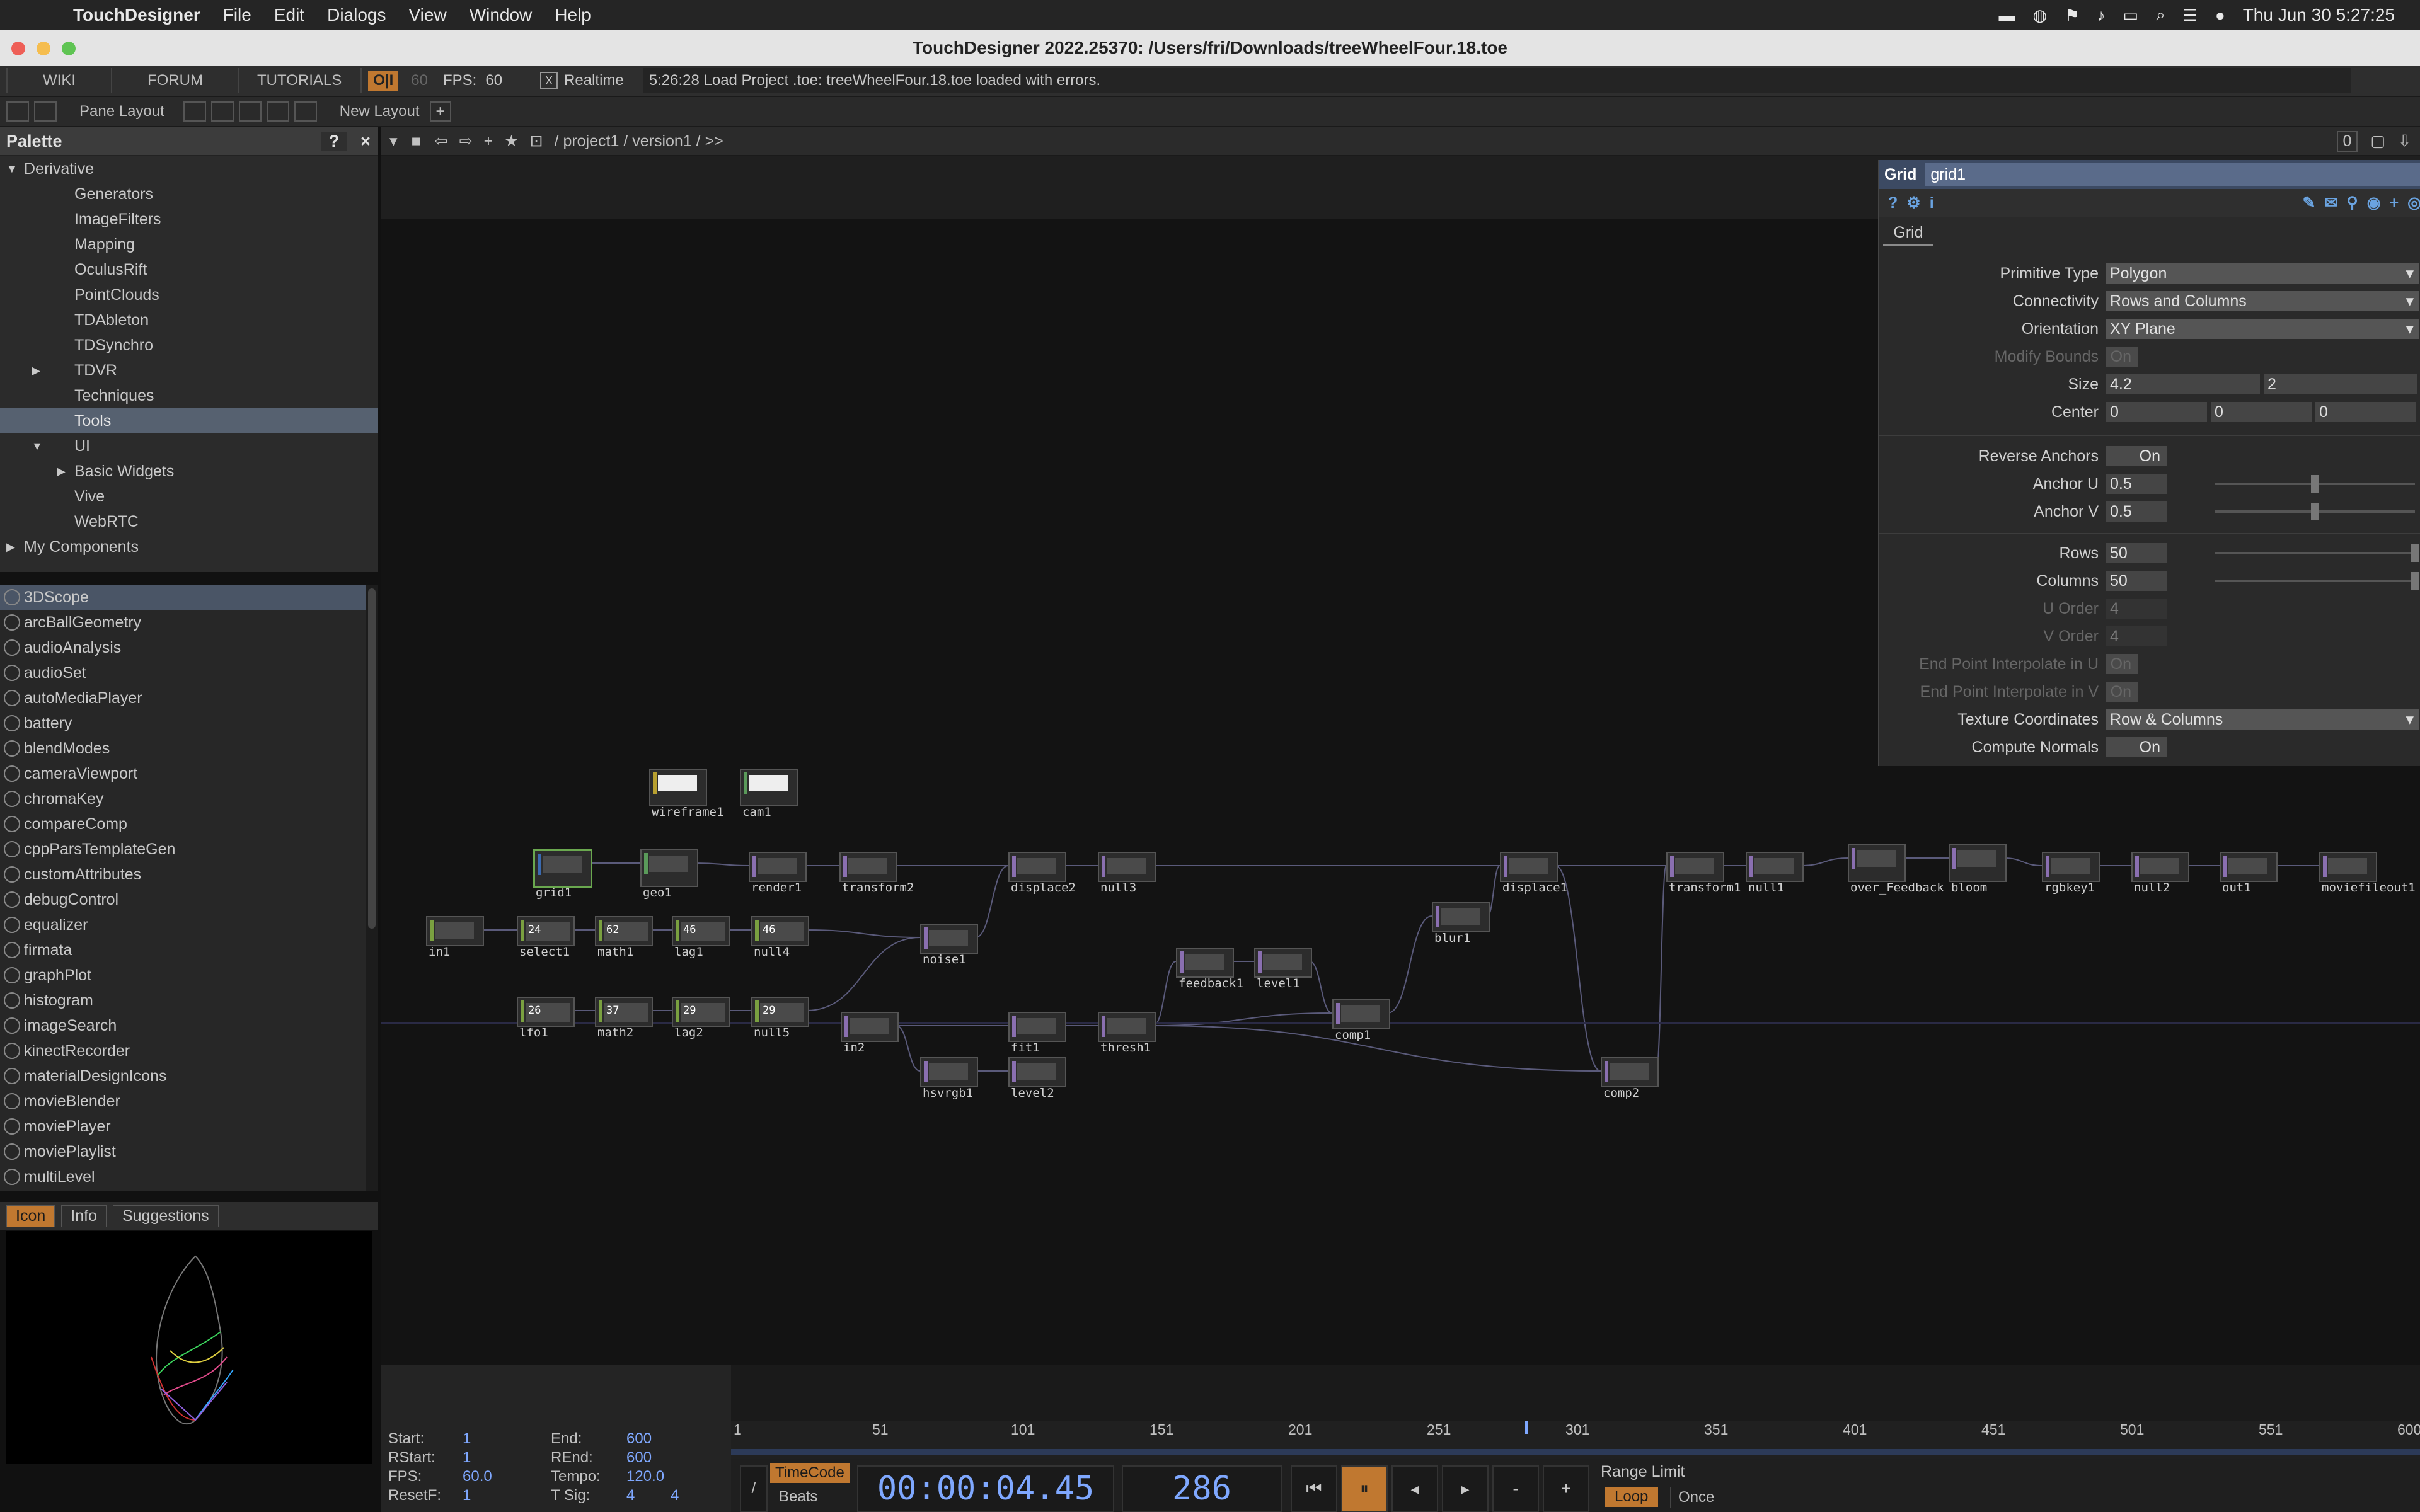  Describe the element at coordinates (878, 888) in the screenshot. I see `node-label: transform2` at that location.